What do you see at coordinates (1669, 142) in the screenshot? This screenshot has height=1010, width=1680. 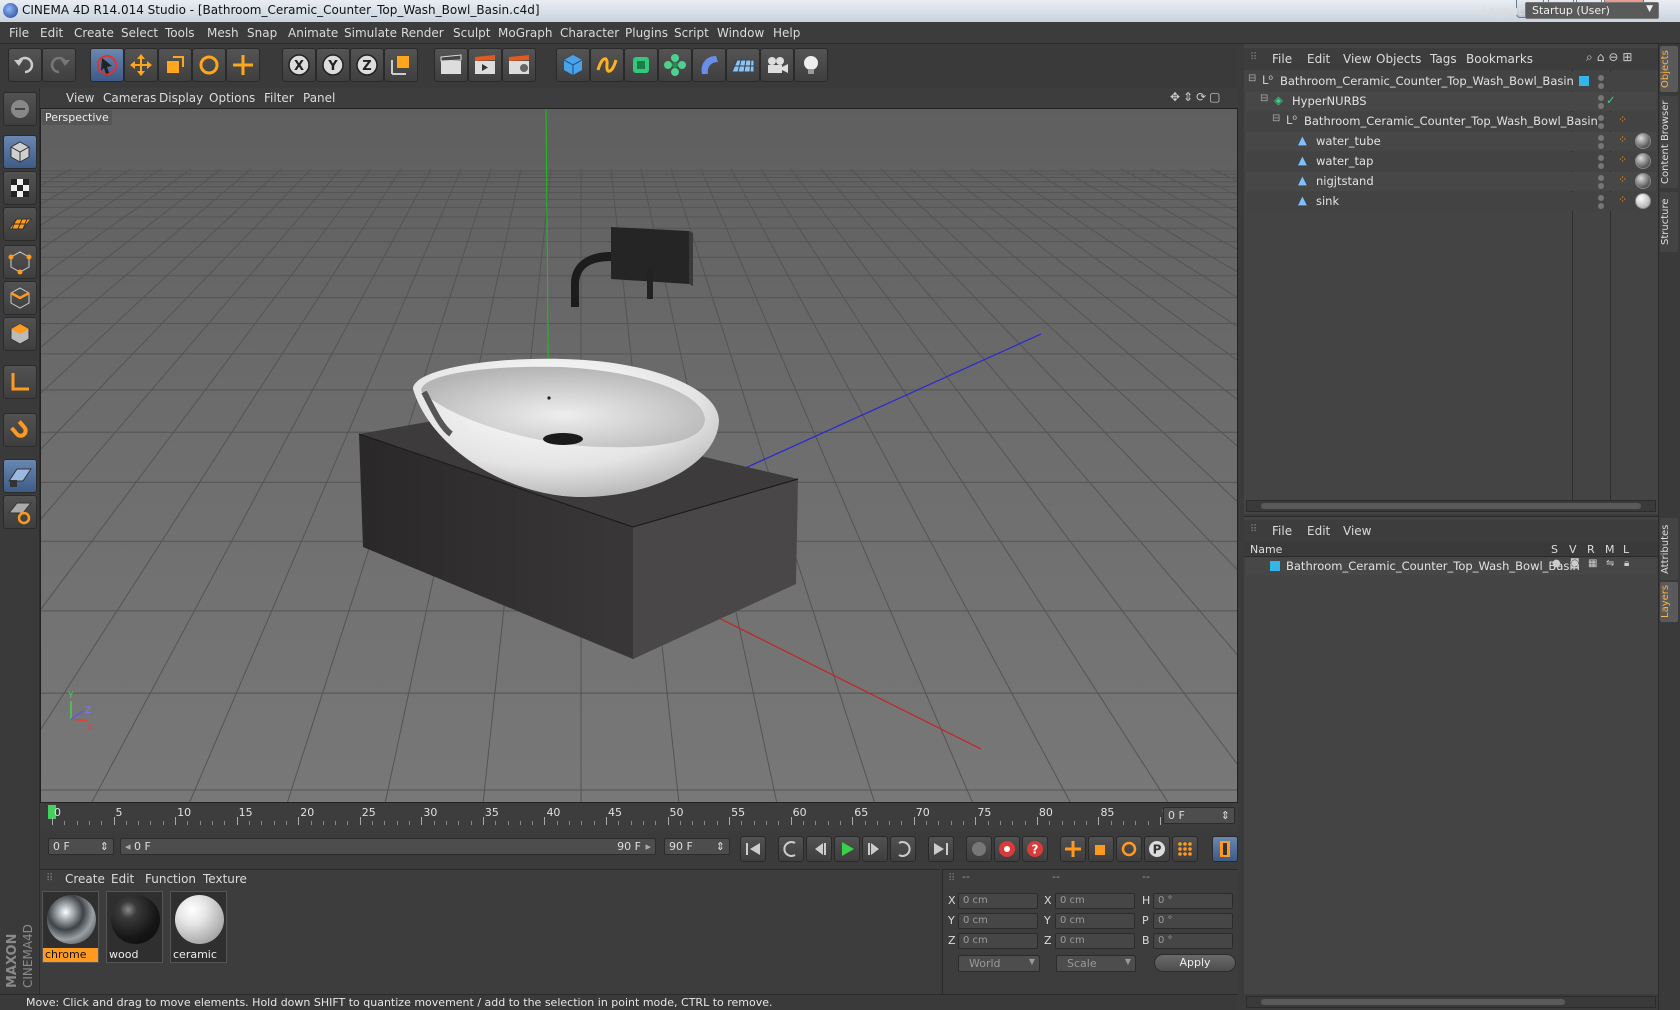 I see `tab-content-browser: Content Browser` at bounding box center [1669, 142].